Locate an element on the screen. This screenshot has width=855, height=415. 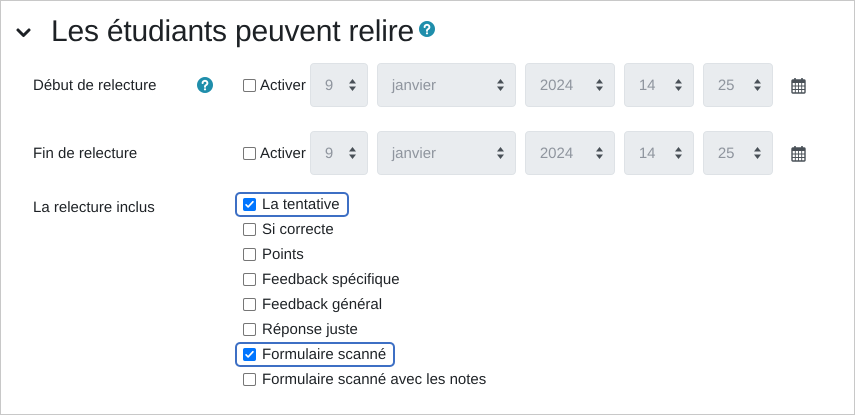
field-label: La relecture inclus is located at coordinates (94, 208).